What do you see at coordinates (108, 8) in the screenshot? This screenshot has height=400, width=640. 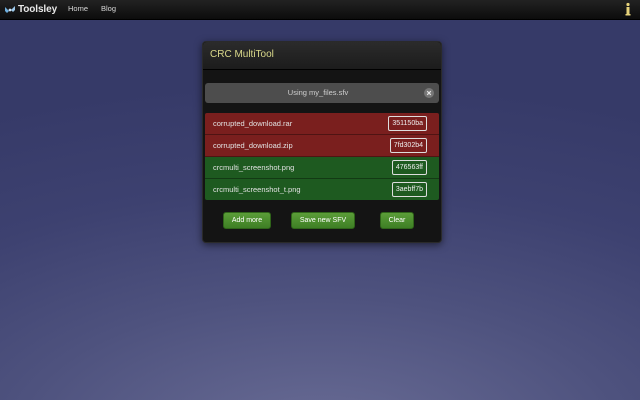 I see `nav-blog-link: Blog` at bounding box center [108, 8].